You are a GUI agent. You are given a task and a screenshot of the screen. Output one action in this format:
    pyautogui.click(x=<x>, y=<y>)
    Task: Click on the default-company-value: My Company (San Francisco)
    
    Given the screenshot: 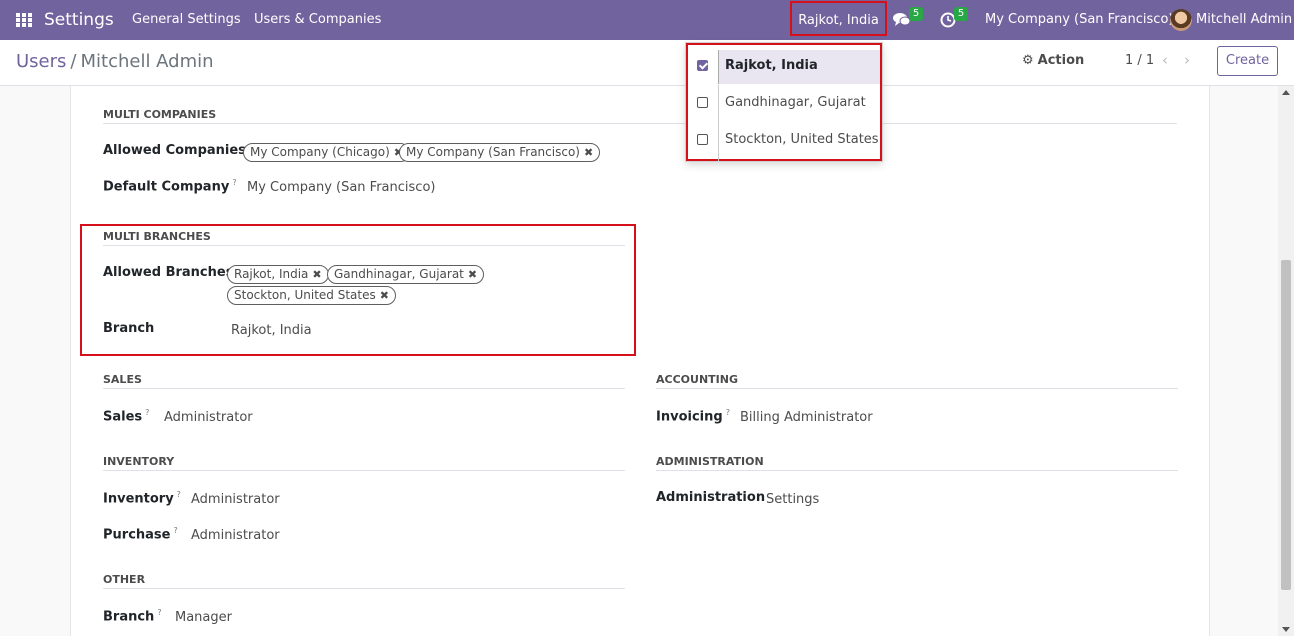 What is the action you would take?
    pyautogui.click(x=341, y=187)
    